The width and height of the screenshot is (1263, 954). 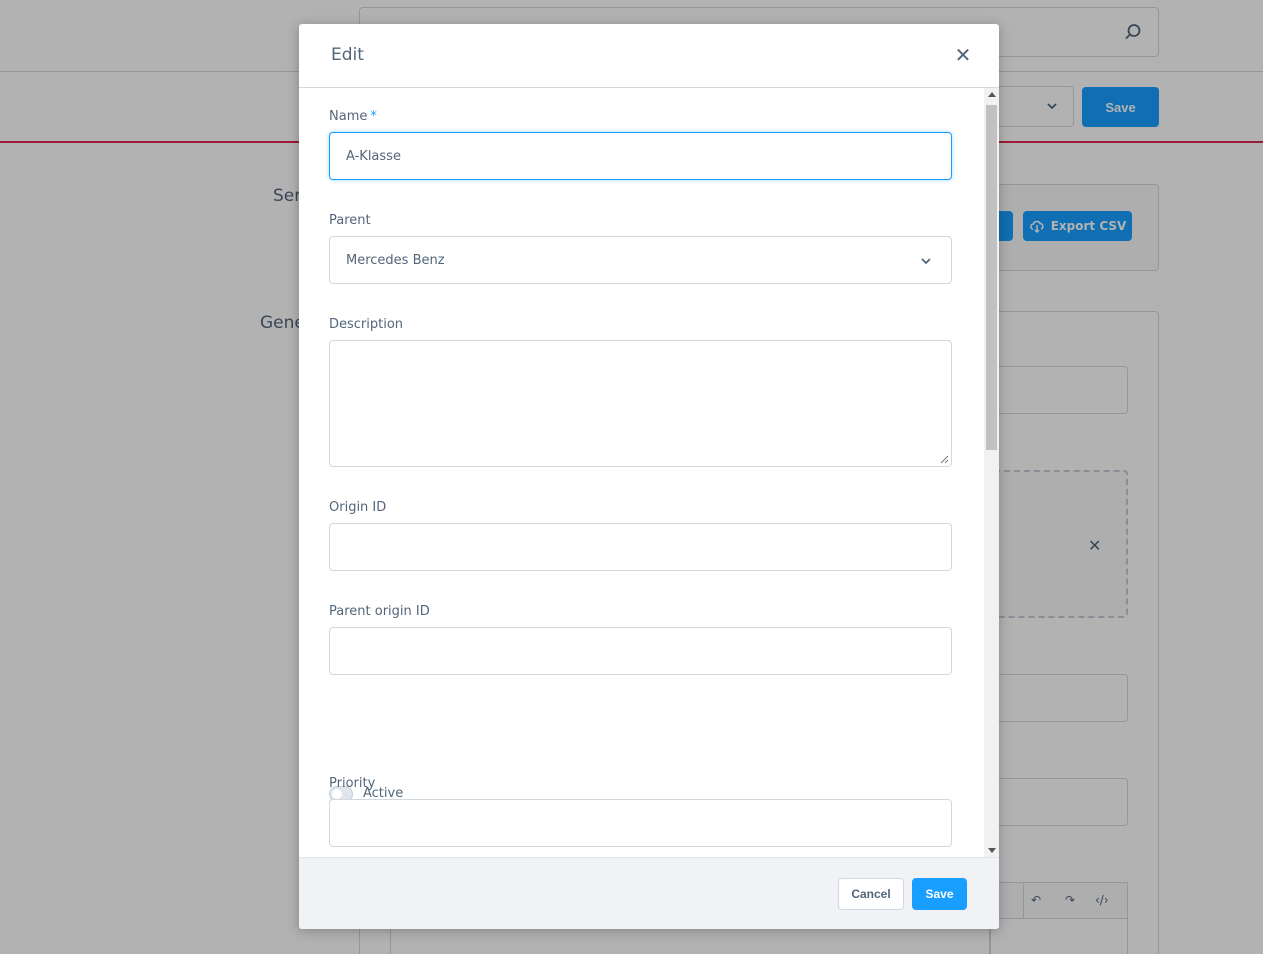 What do you see at coordinates (350, 220) in the screenshot?
I see `parent-label: Parent` at bounding box center [350, 220].